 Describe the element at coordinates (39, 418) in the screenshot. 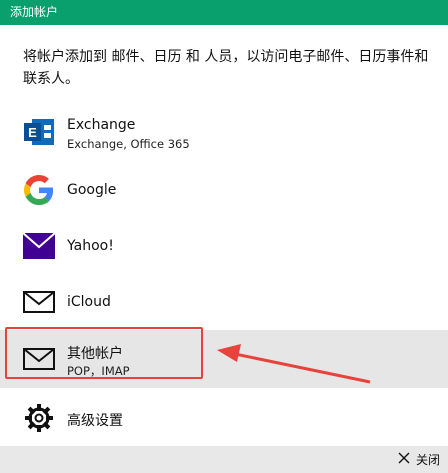

I see `gear-icon` at that location.